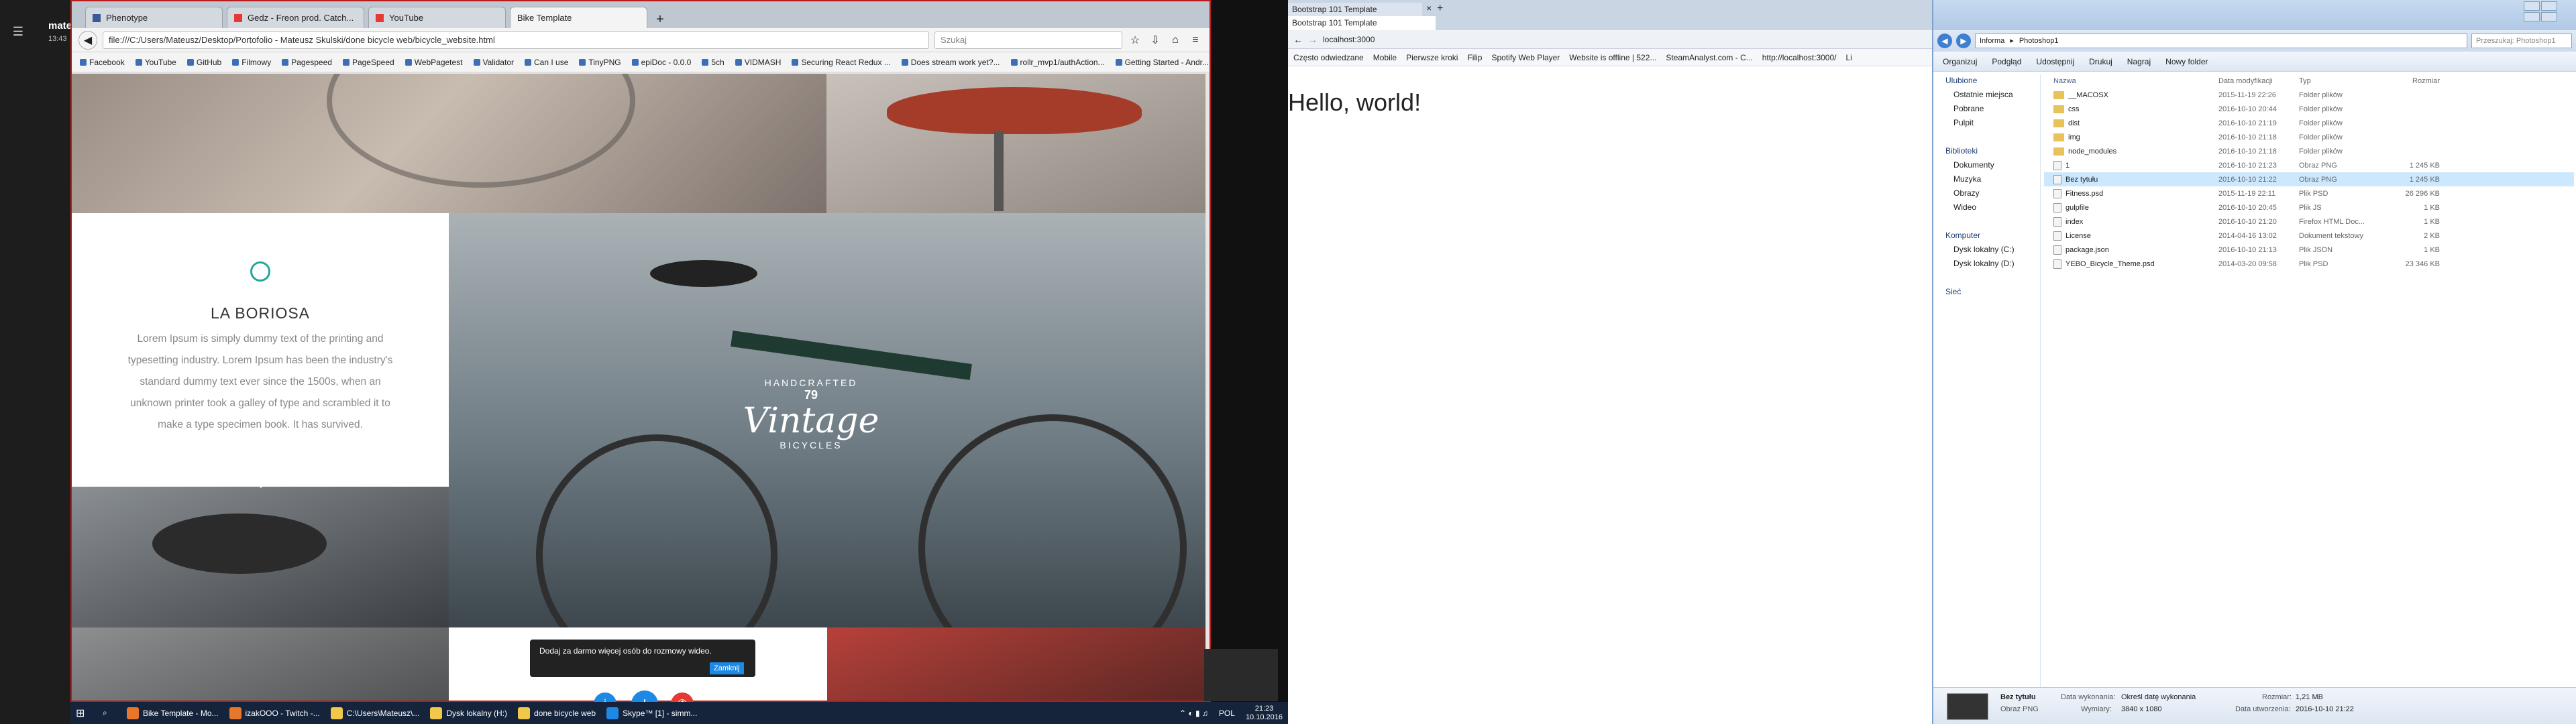 Image resolution: width=2576 pixels, height=724 pixels. Describe the element at coordinates (1986, 292) in the screenshot. I see `nav-group: Sieć` at that location.